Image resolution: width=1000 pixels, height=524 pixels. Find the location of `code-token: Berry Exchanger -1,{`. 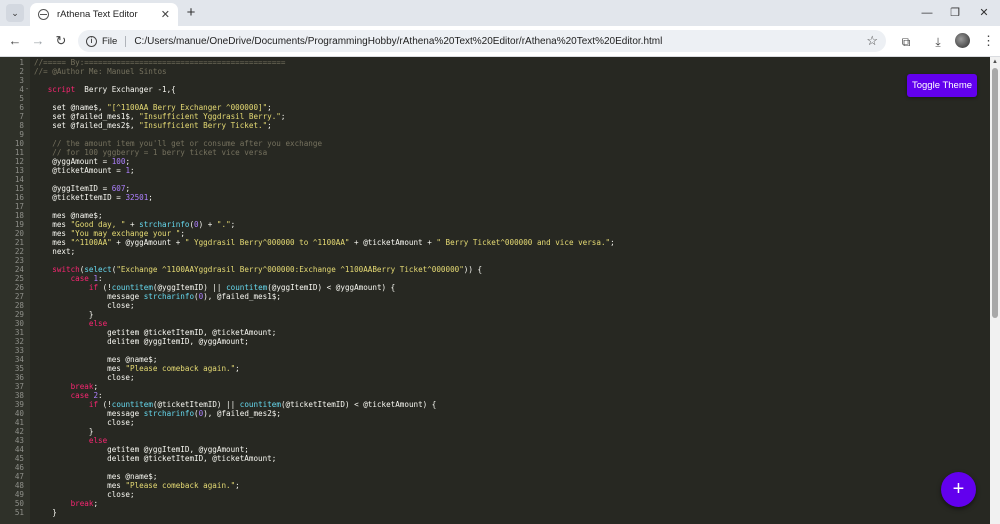

code-token: Berry Exchanger -1,{ is located at coordinates (125, 89).